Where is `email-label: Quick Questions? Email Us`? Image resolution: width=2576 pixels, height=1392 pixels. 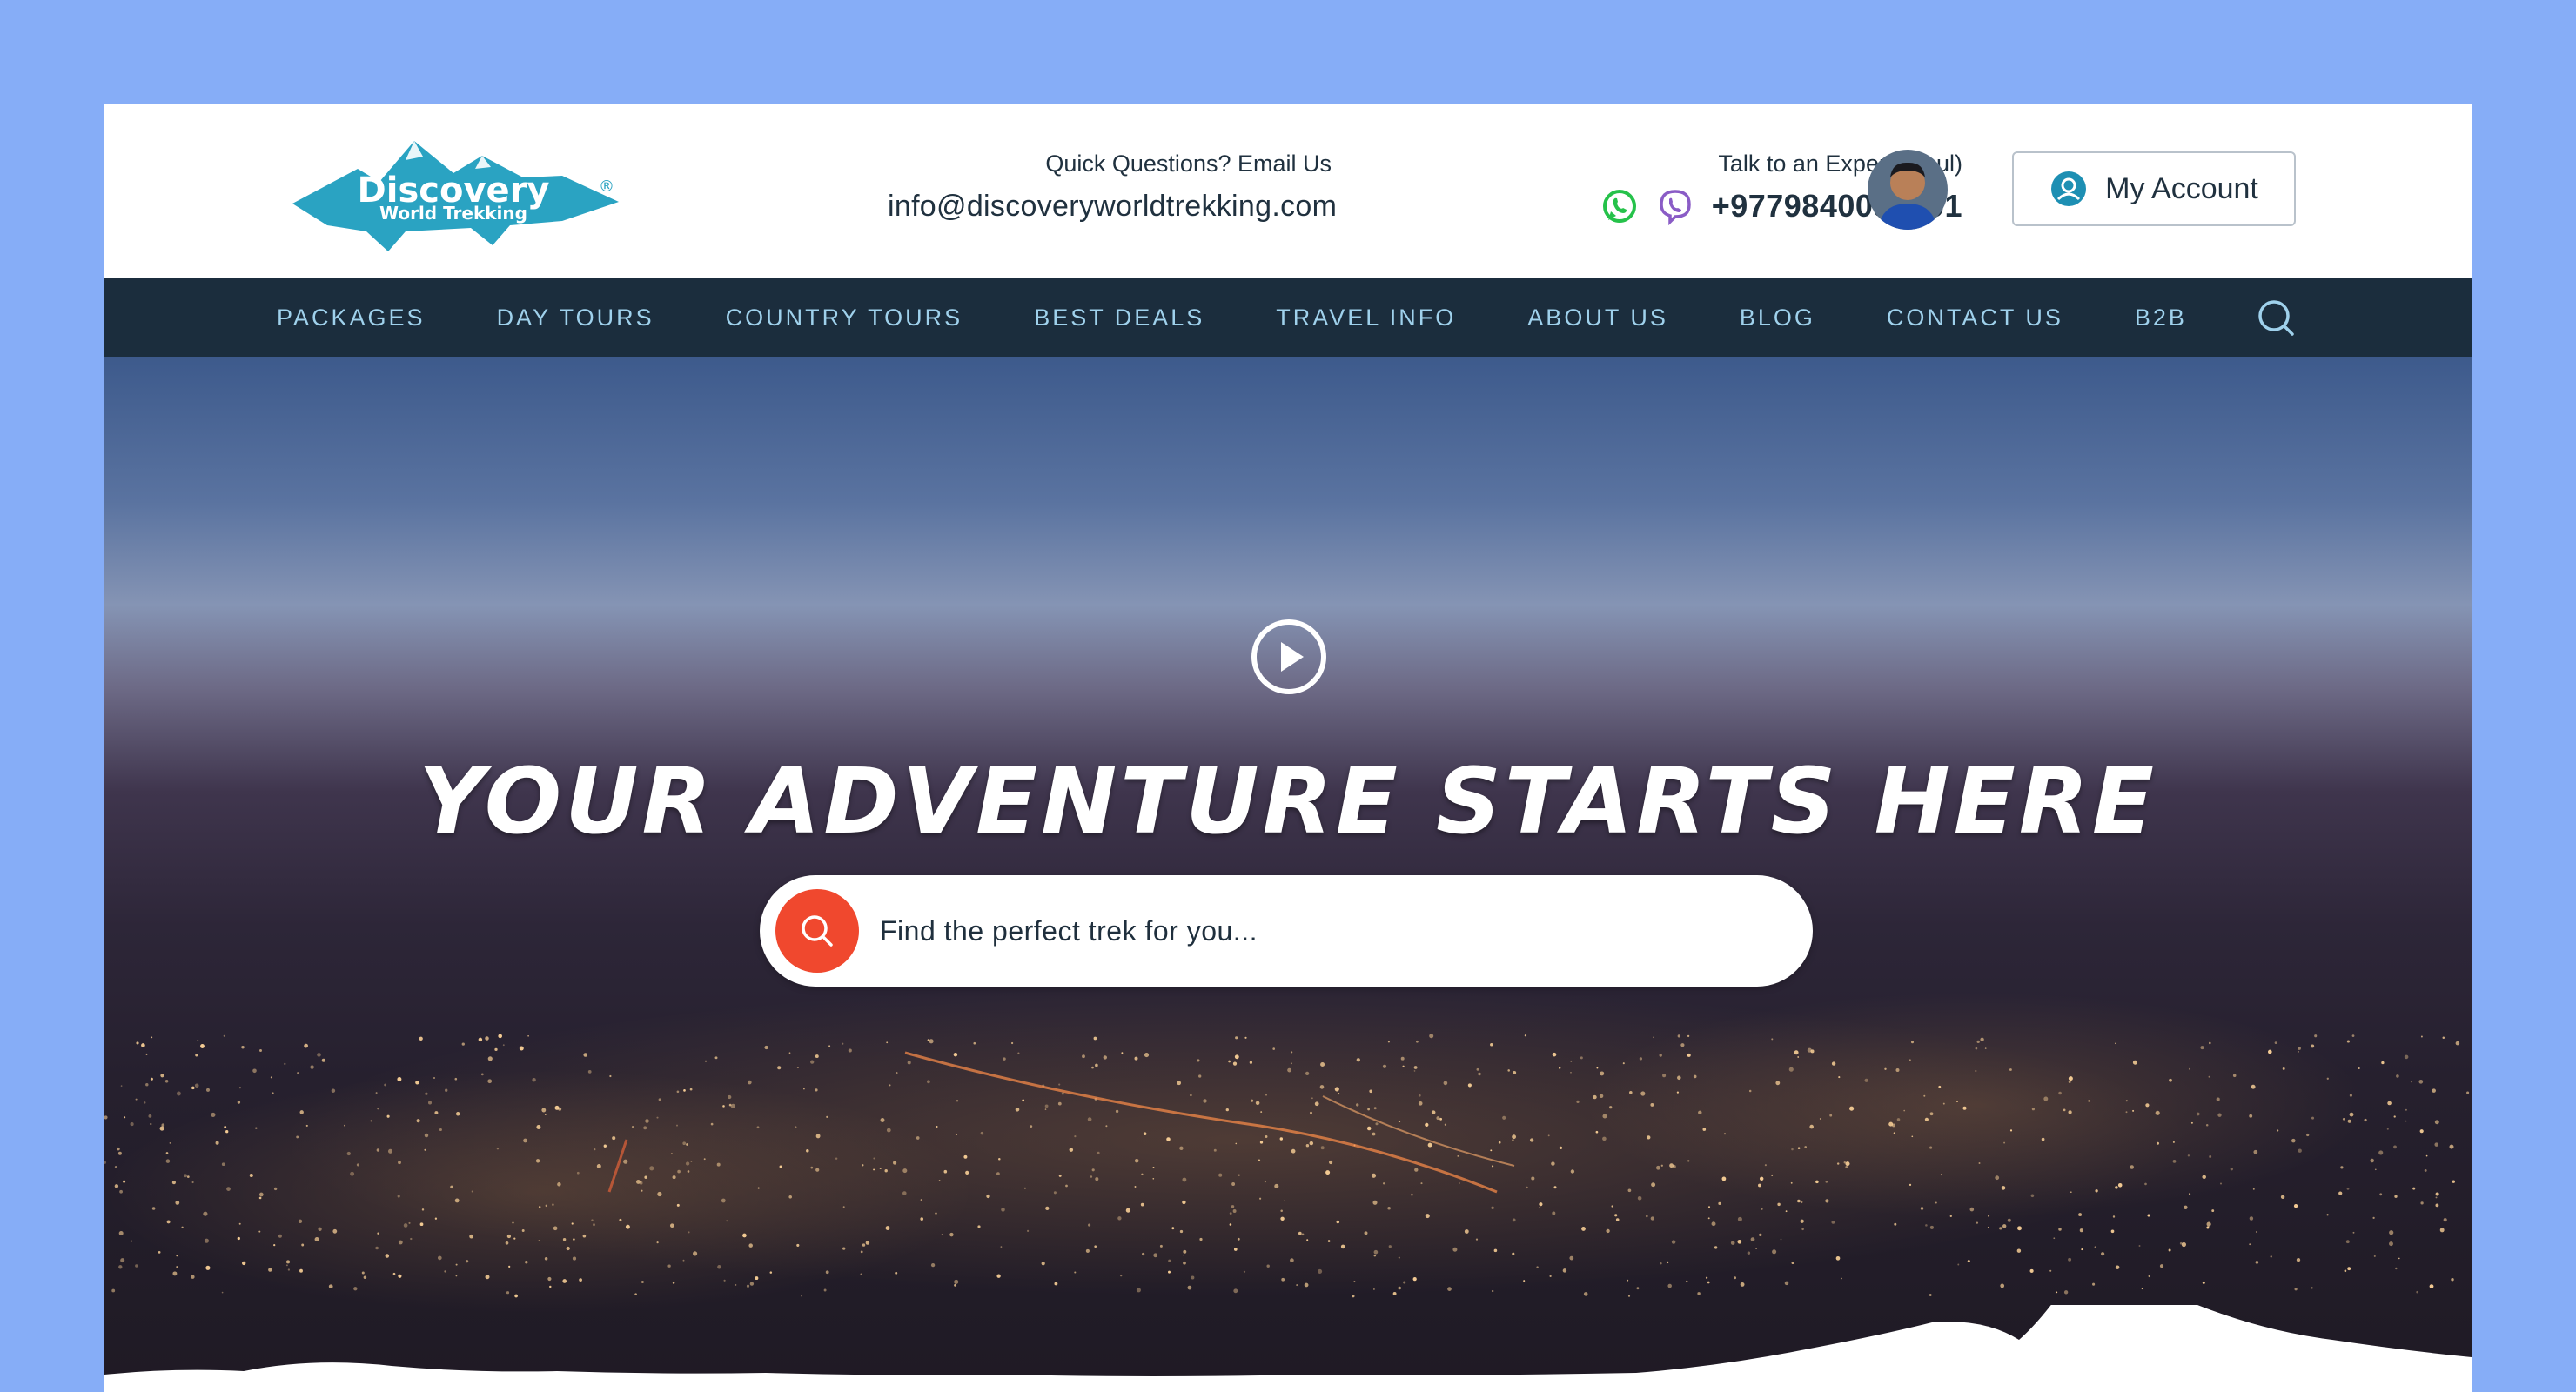 email-label: Quick Questions? Email Us is located at coordinates (1188, 164).